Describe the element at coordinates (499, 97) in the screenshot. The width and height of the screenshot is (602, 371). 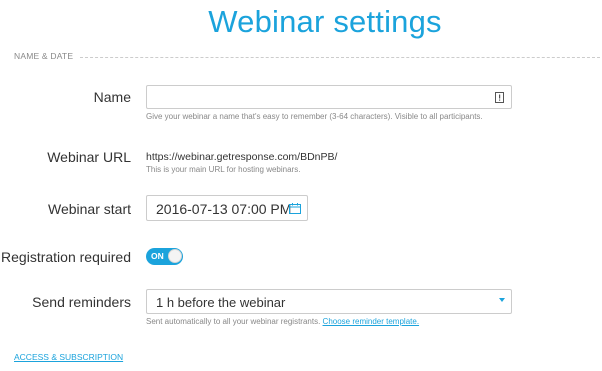
I see `info-icon` at that location.